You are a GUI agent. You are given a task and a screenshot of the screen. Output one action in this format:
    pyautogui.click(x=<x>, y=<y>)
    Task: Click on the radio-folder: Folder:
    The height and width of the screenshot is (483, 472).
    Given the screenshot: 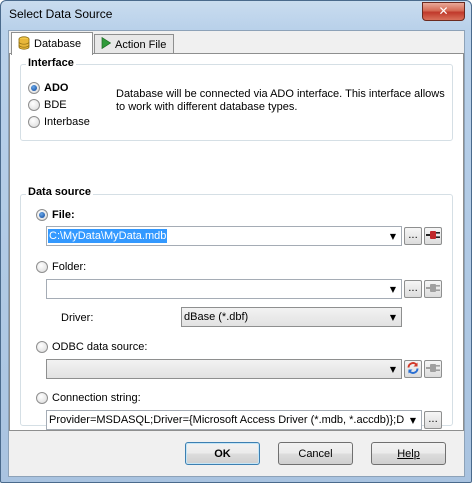 What is the action you would take?
    pyautogui.click(x=61, y=267)
    